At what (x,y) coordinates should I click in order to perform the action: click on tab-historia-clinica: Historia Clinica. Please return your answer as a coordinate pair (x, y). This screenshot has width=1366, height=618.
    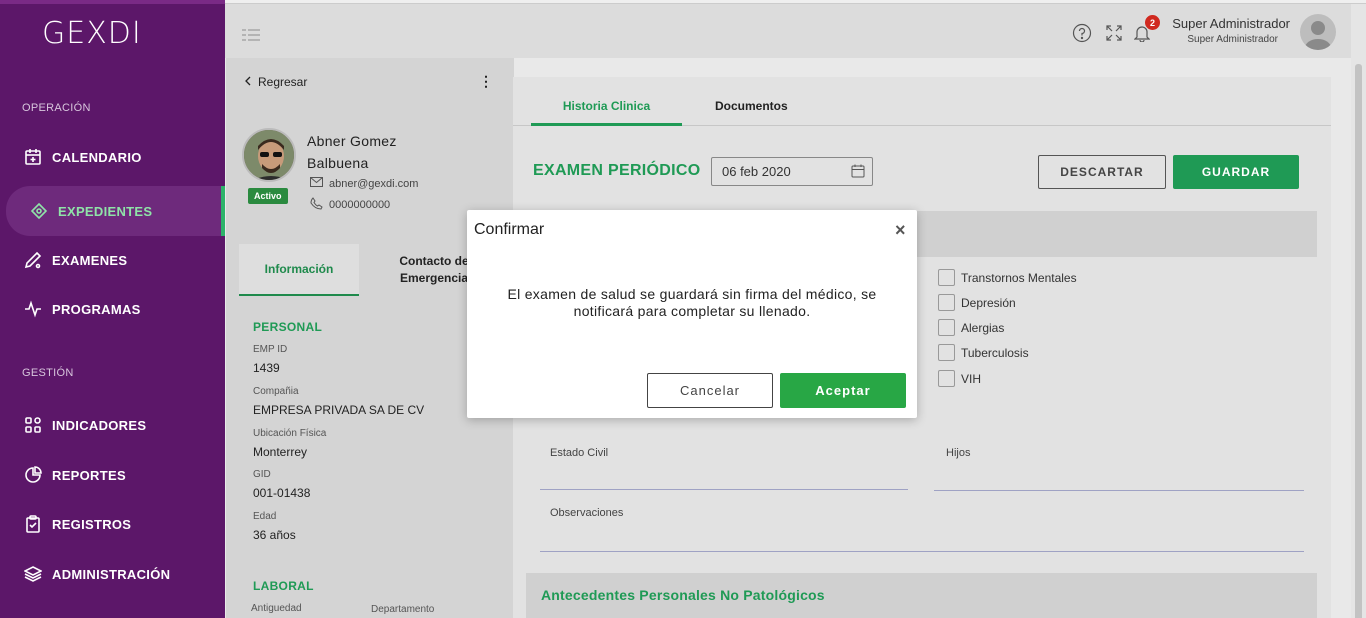
    Looking at the image, I should click on (606, 112).